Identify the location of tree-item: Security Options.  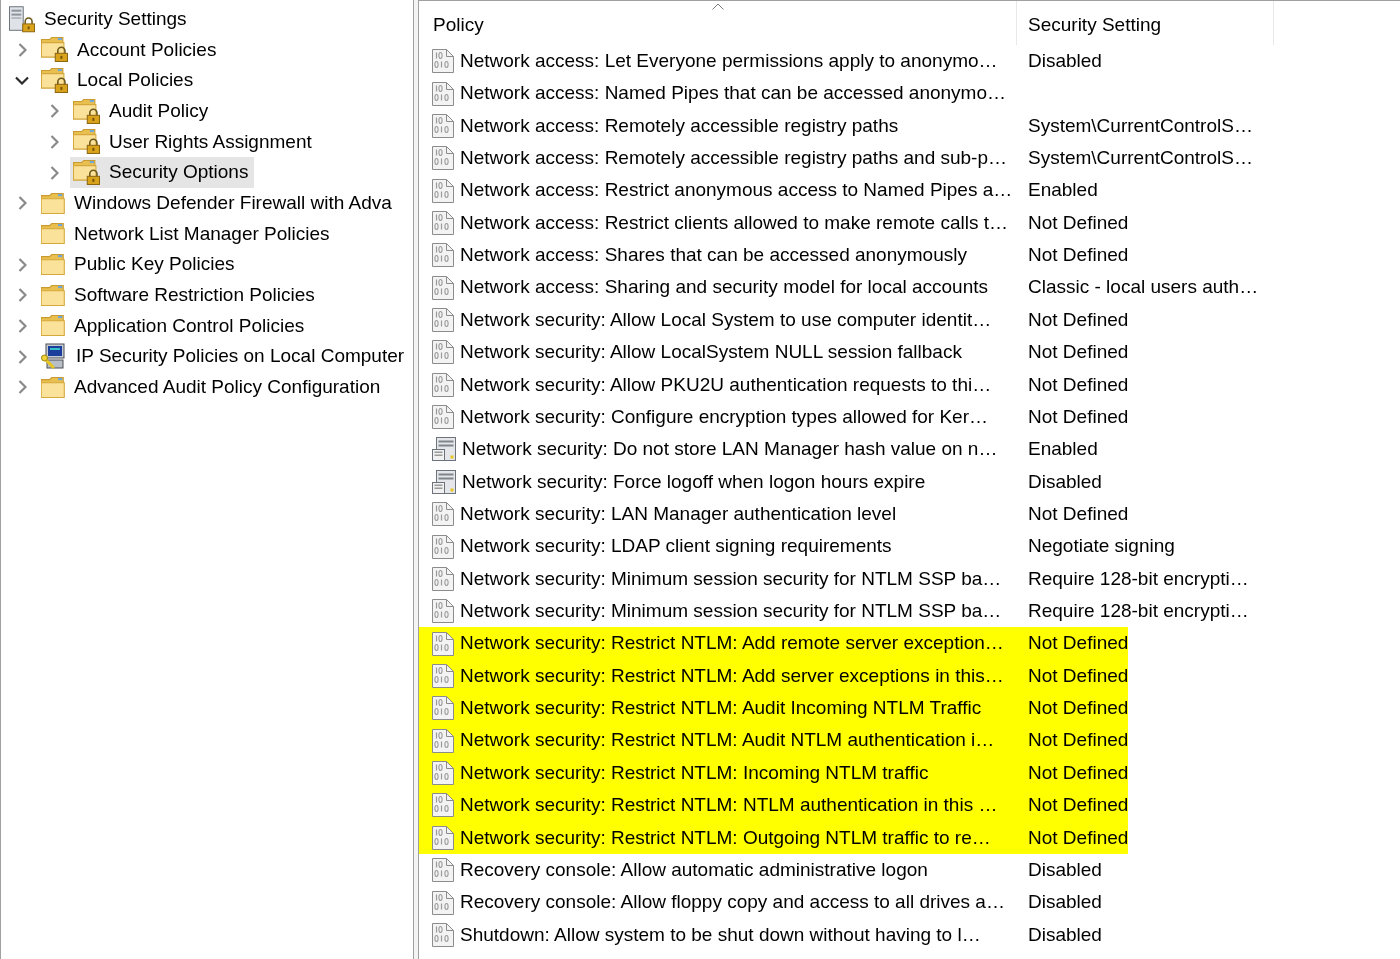
(162, 172).